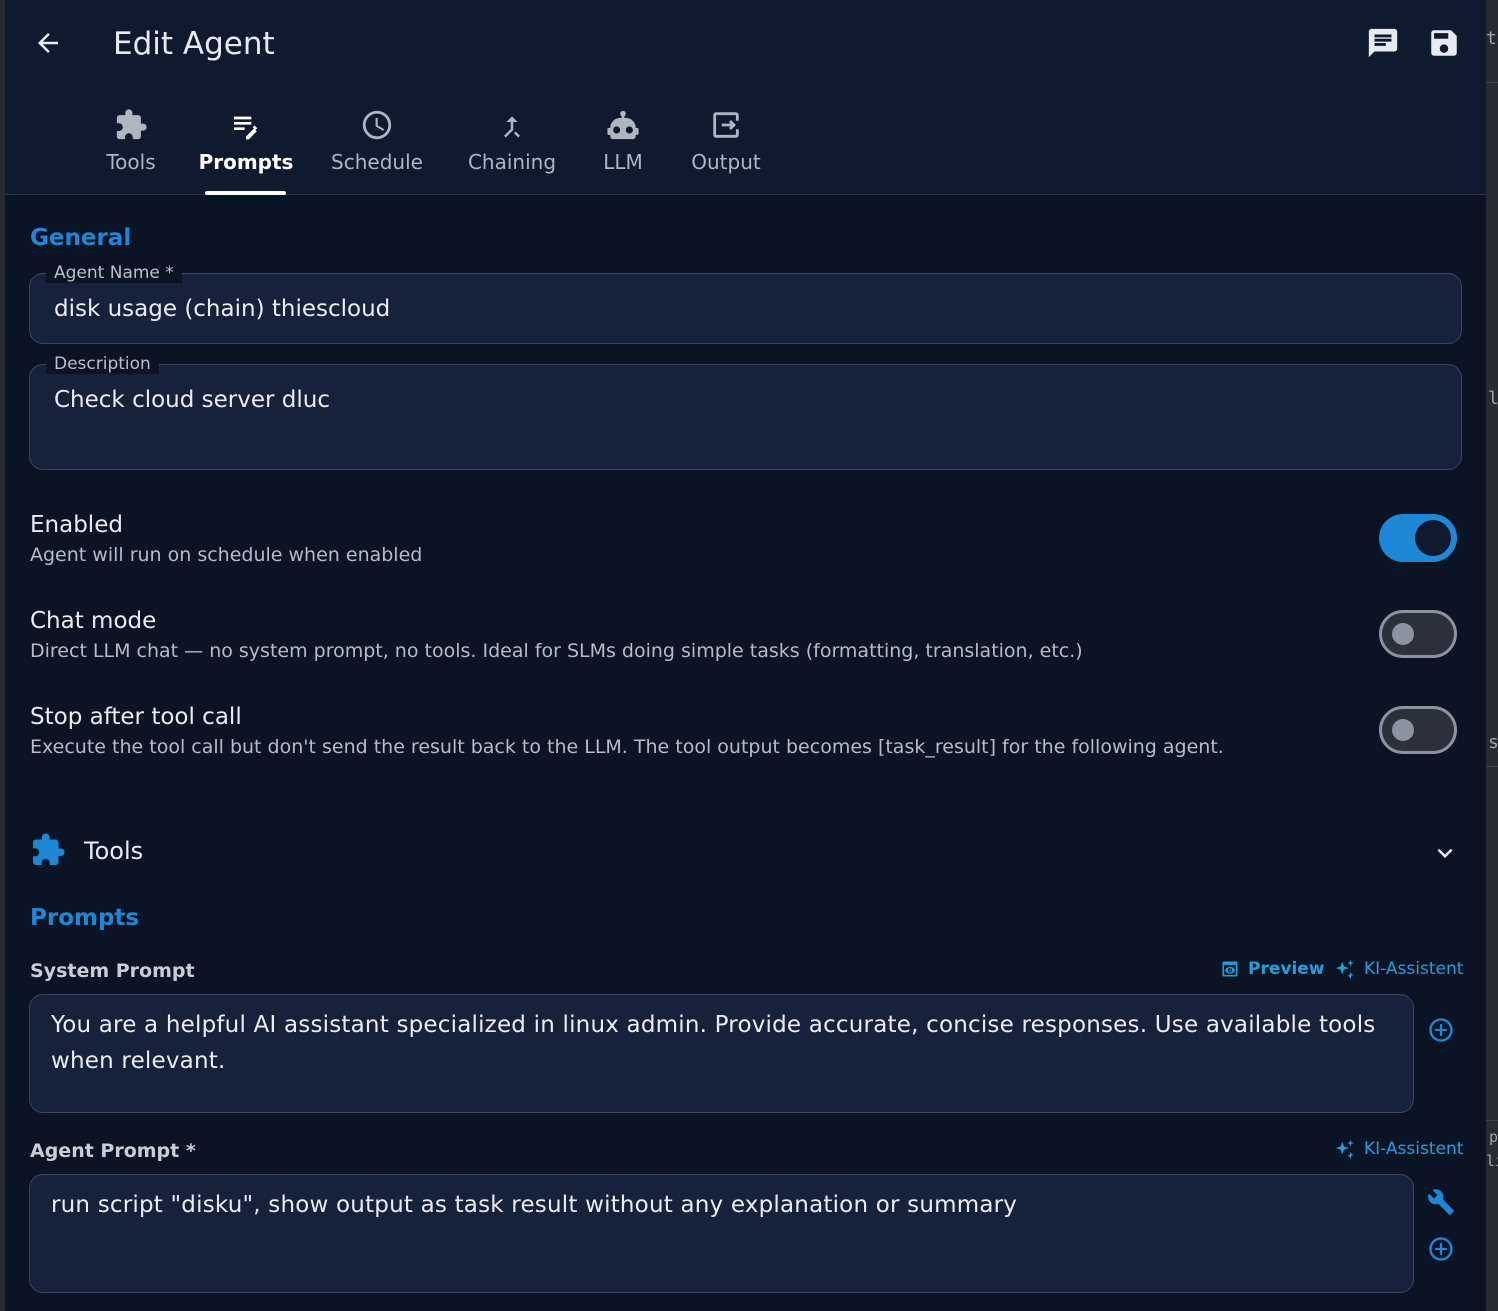 The width and height of the screenshot is (1498, 1311). I want to click on system-prompt-label: System Prompt, so click(112, 971).